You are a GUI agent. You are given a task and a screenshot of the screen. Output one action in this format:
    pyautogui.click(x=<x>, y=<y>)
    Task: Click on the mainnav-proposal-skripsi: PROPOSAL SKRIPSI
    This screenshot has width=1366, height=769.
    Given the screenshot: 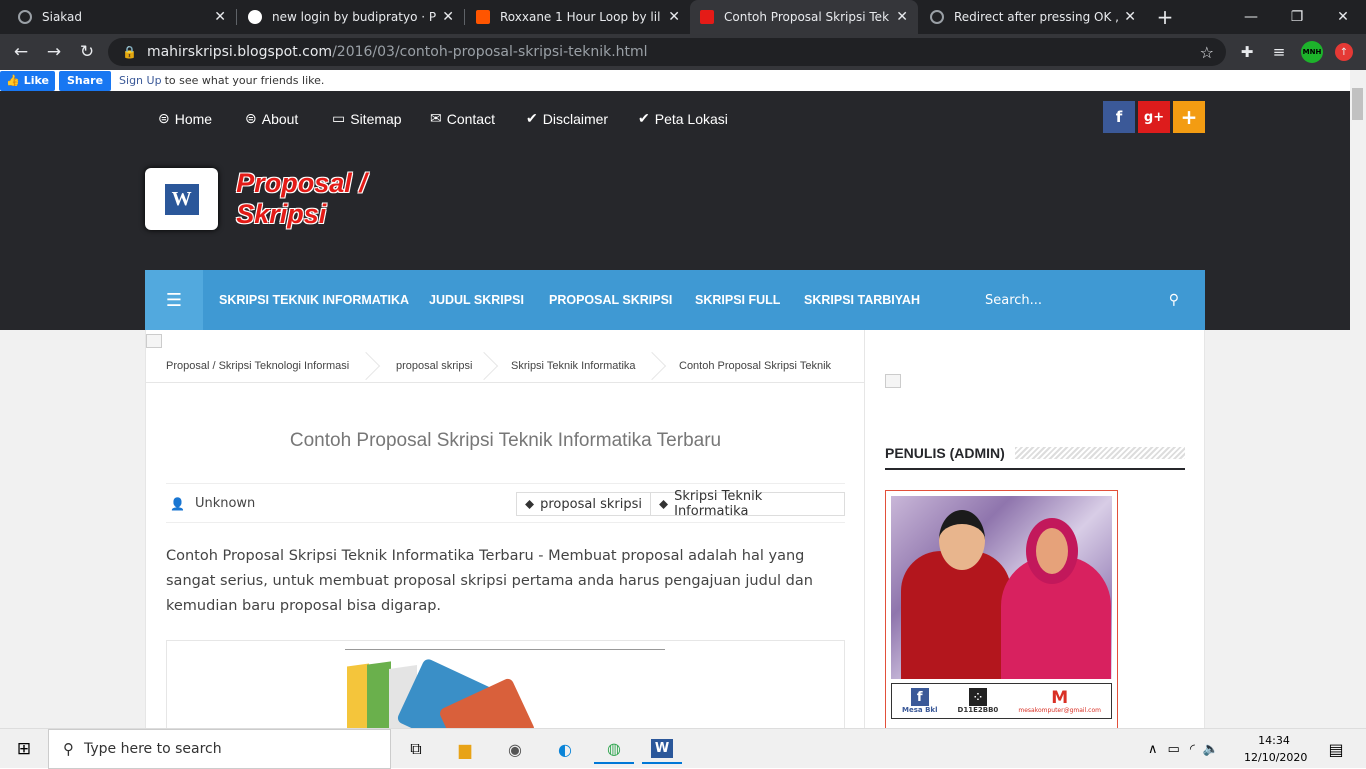 What is the action you would take?
    pyautogui.click(x=610, y=300)
    